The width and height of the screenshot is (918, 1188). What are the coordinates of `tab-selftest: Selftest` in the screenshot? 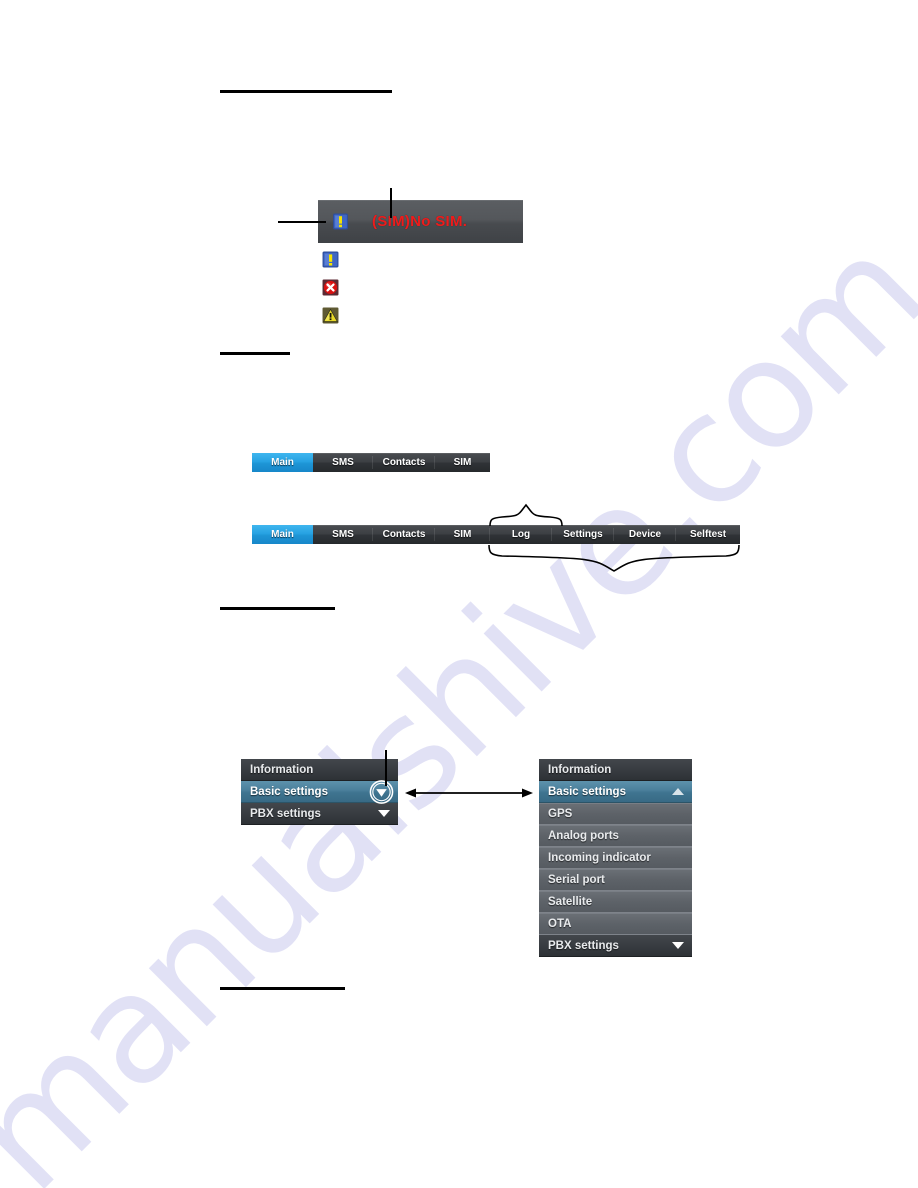 It's located at (708, 534).